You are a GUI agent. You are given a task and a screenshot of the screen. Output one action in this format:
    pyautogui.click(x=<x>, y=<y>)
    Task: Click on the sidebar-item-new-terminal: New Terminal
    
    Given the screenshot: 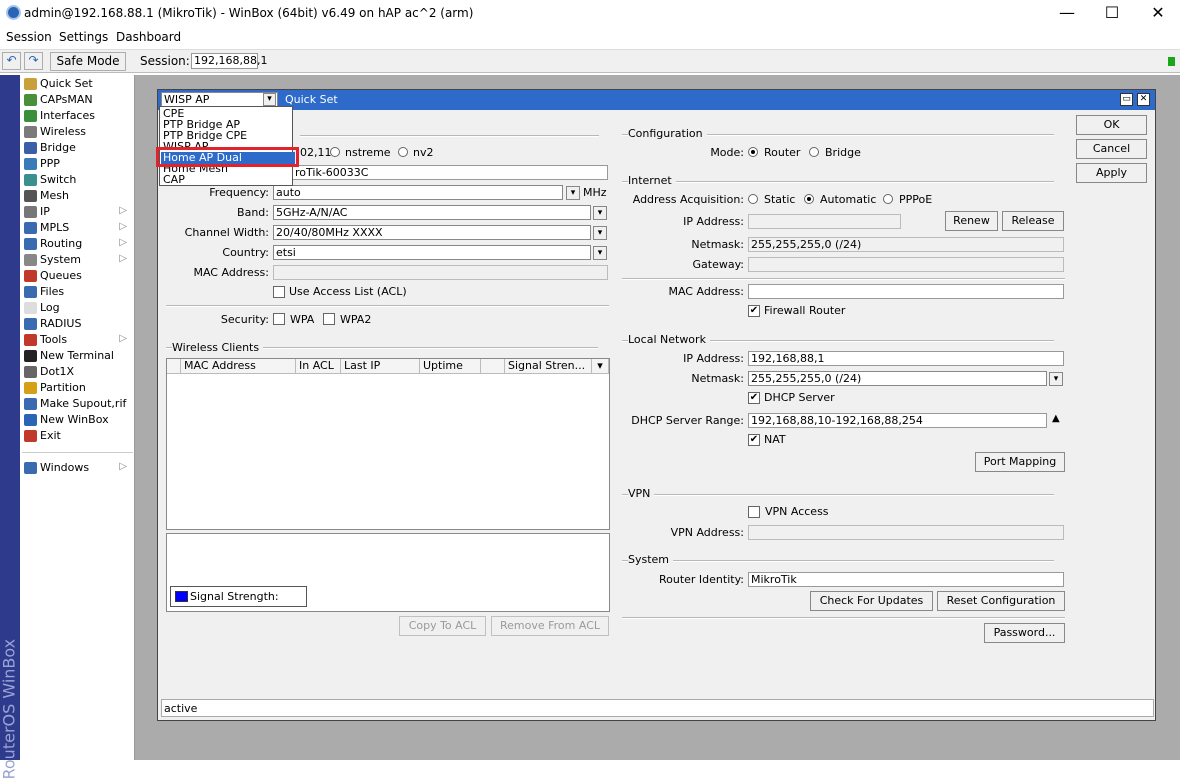 What is the action you would take?
    pyautogui.click(x=77, y=356)
    